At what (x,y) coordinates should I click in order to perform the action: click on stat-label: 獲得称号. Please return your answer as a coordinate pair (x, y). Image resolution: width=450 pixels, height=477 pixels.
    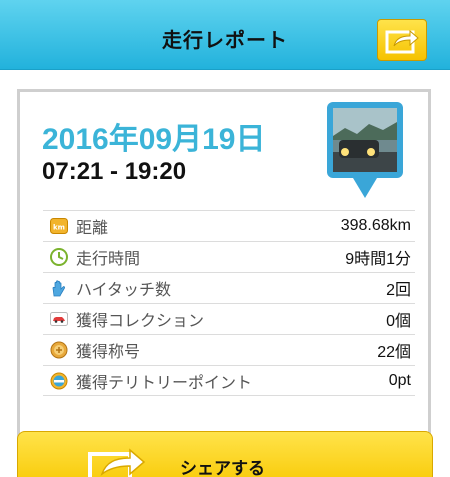
    Looking at the image, I should click on (108, 351).